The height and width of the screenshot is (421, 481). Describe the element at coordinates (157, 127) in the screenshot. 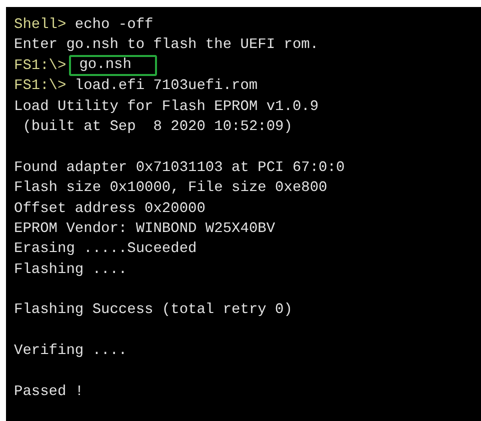

I see `output-line: (built at Sep 8 2020 10:52:09)` at that location.